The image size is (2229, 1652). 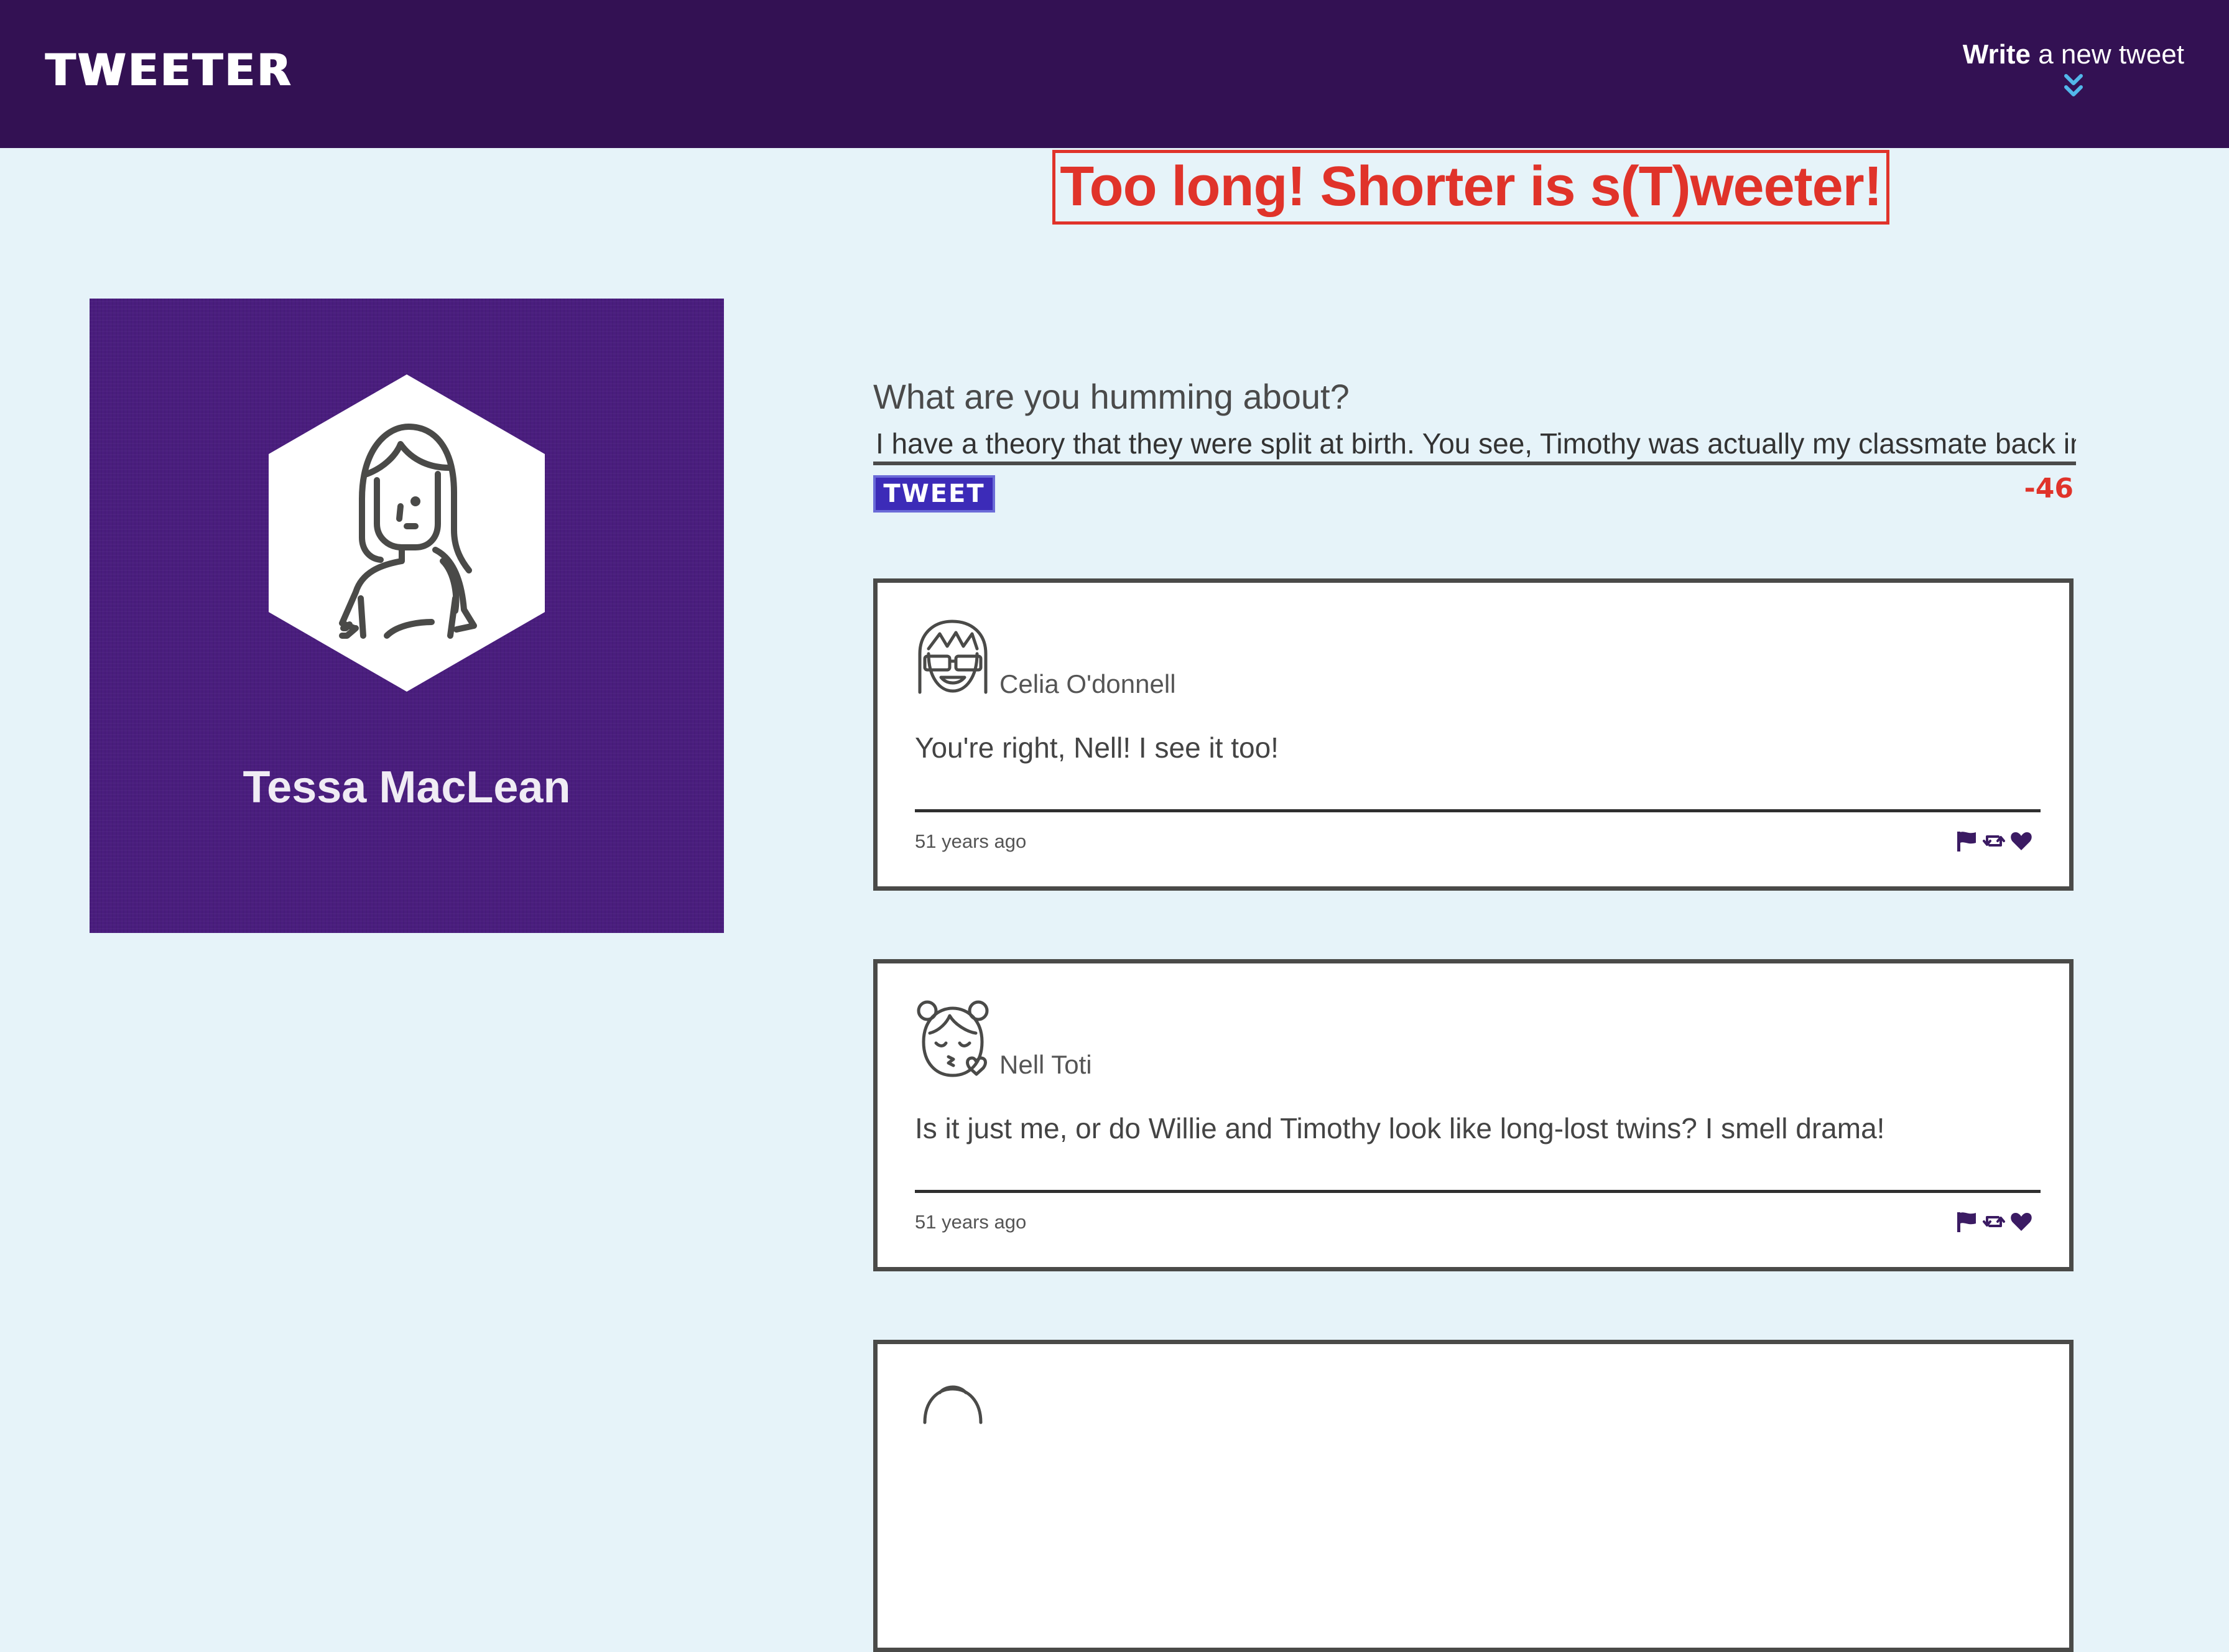 I want to click on compose-toggle-bold: Write, so click(x=1996, y=54).